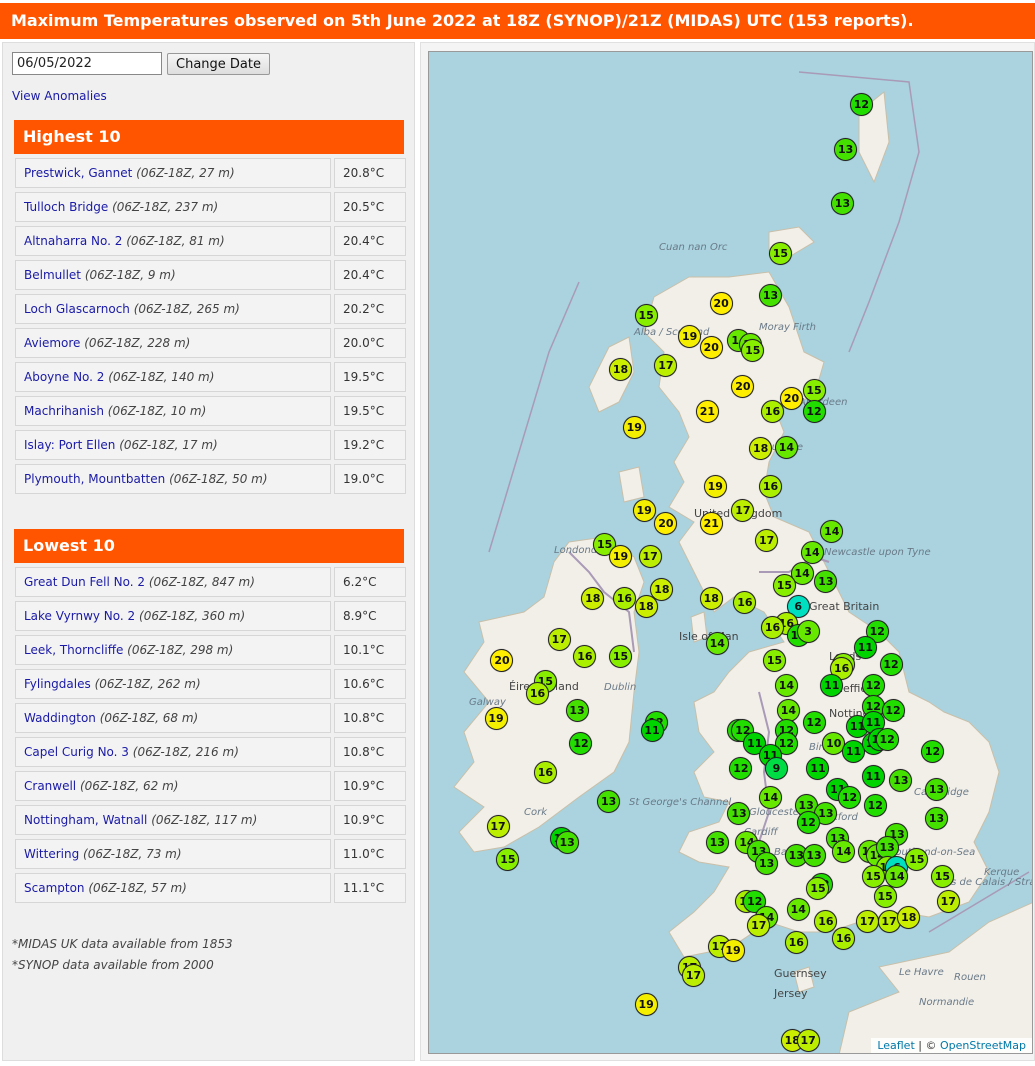  Describe the element at coordinates (895, 1045) in the screenshot. I see `leaflet-link: Leaflet` at that location.